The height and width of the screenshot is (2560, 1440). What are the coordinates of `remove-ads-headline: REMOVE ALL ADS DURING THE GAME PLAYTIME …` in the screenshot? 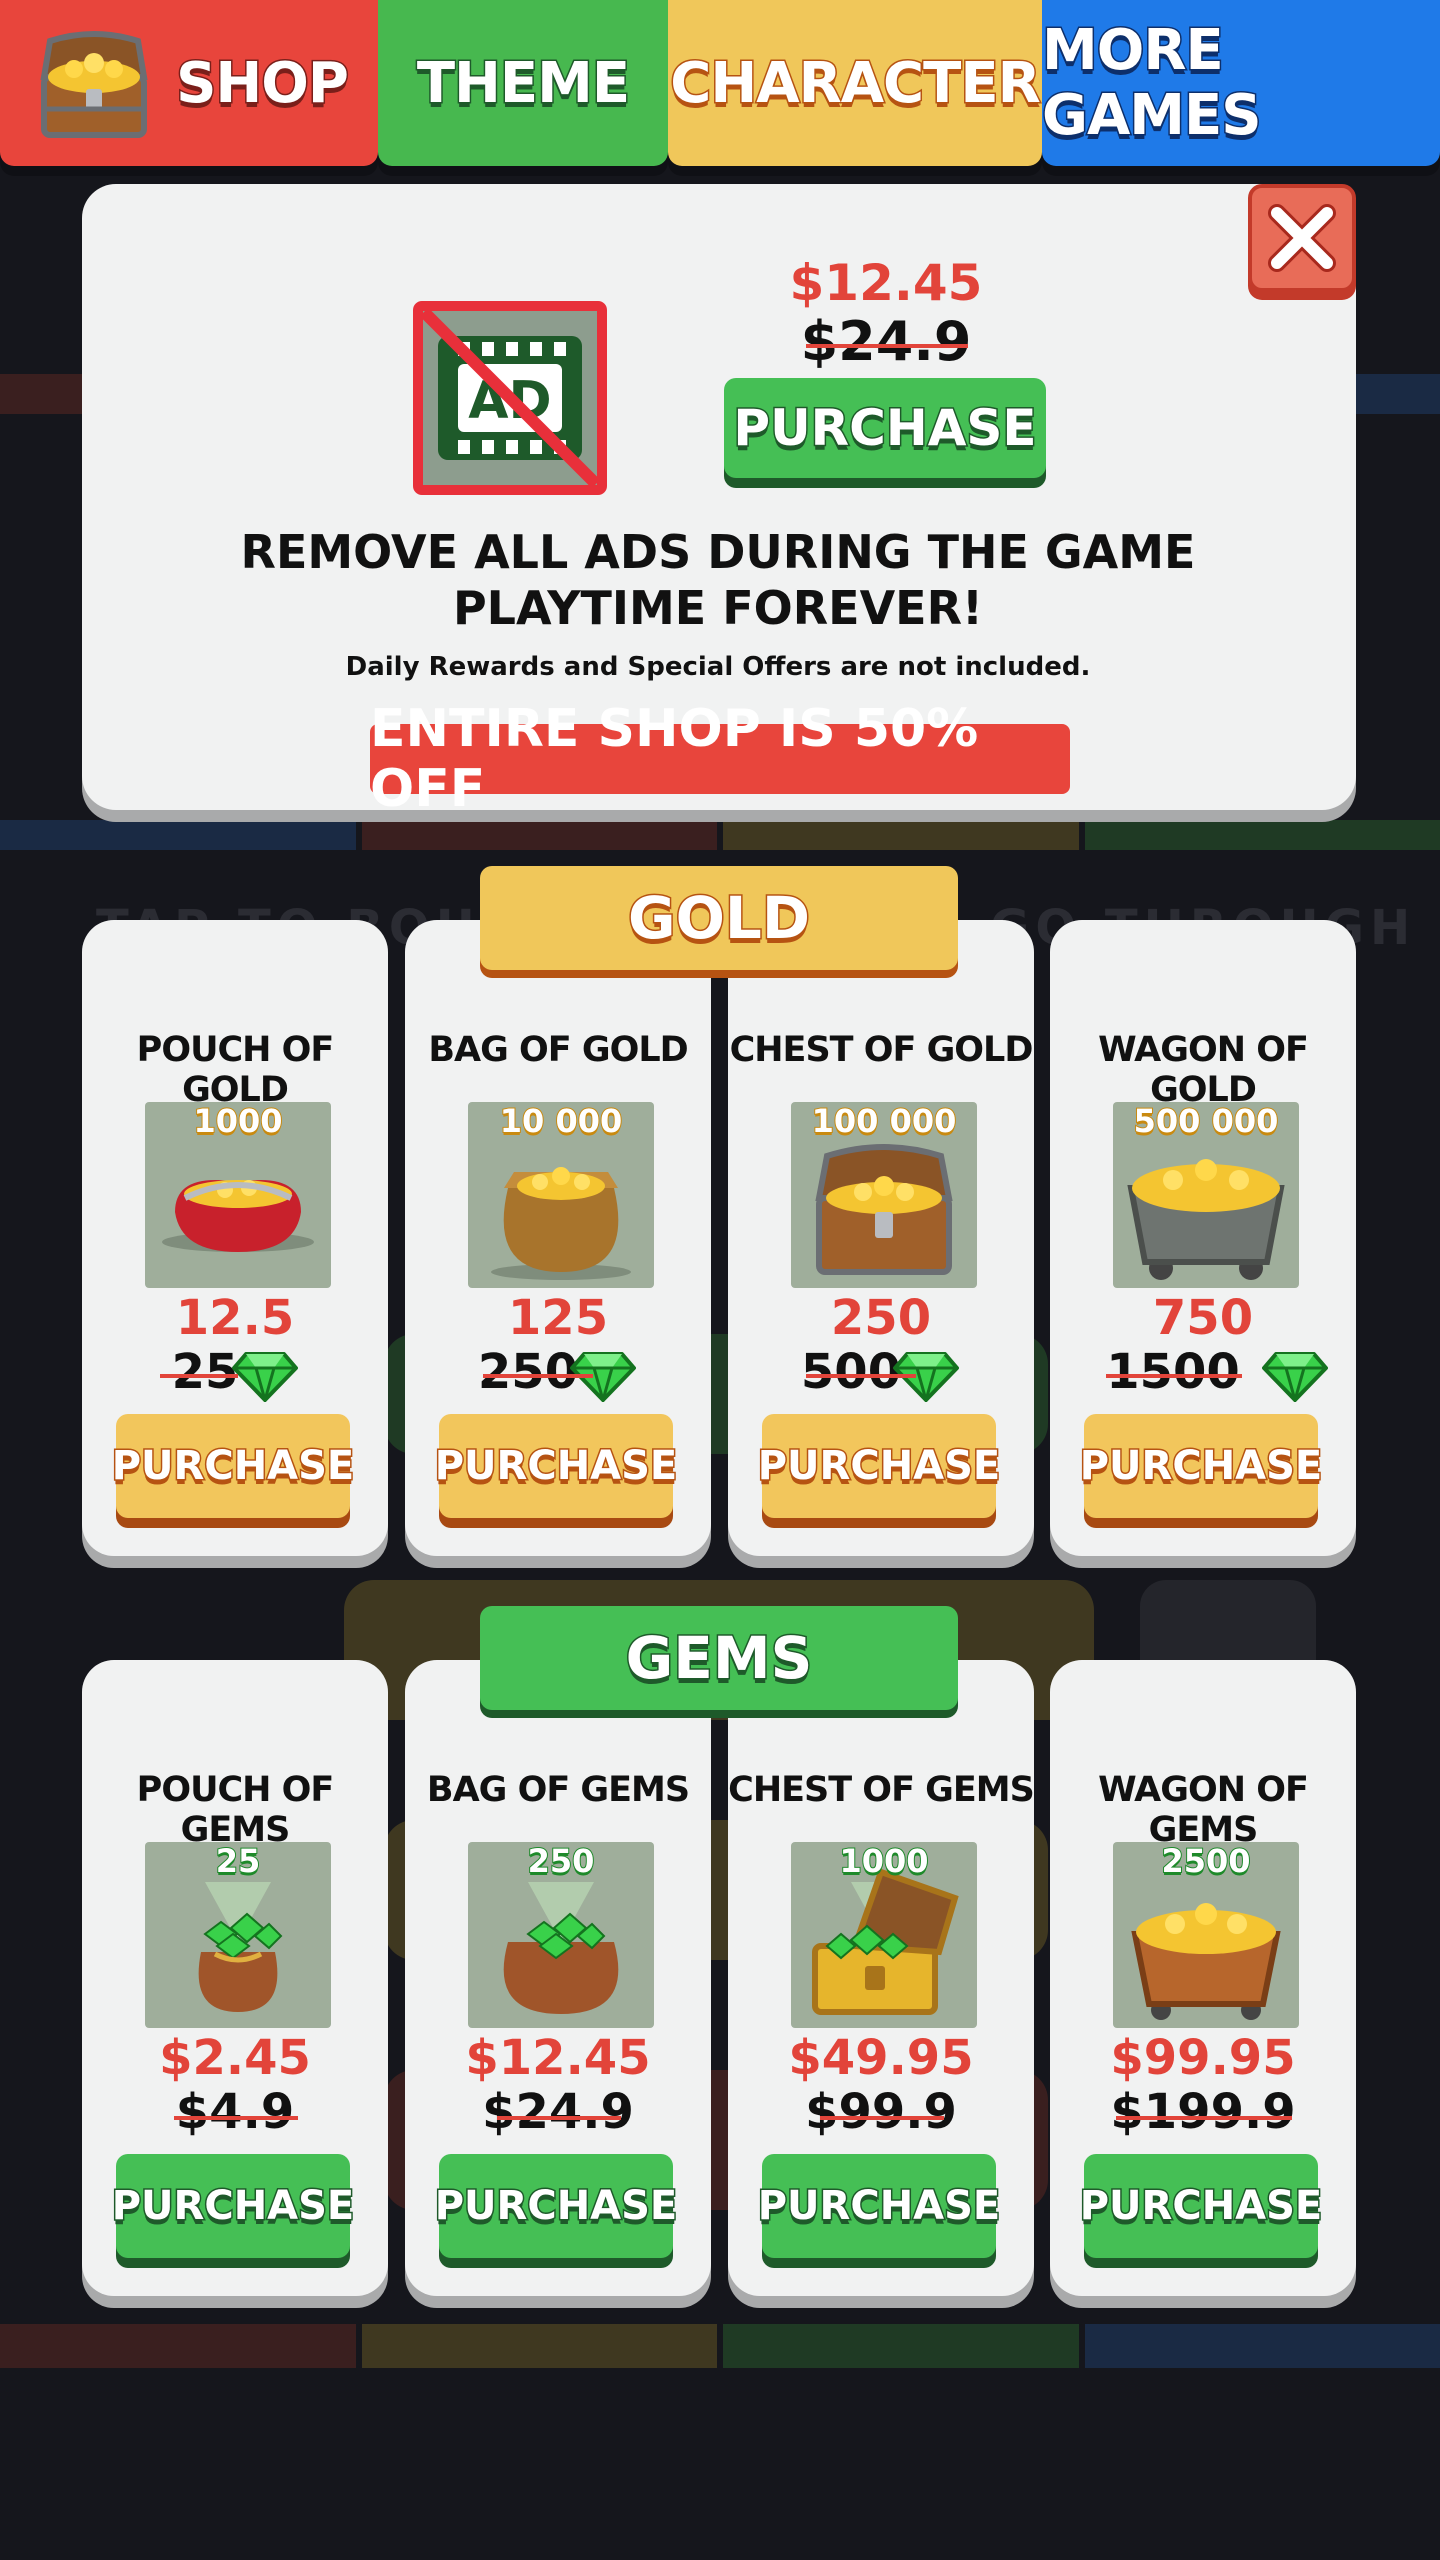 It's located at (718, 580).